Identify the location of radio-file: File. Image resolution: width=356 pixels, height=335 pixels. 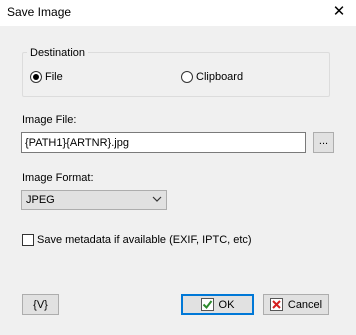
(46, 77).